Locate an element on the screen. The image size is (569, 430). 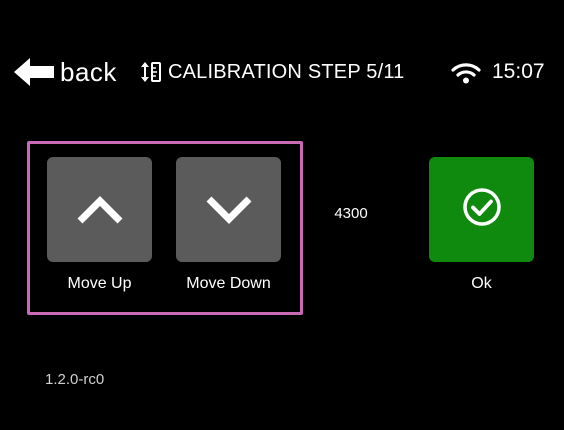
clock: 15:07 is located at coordinates (518, 71).